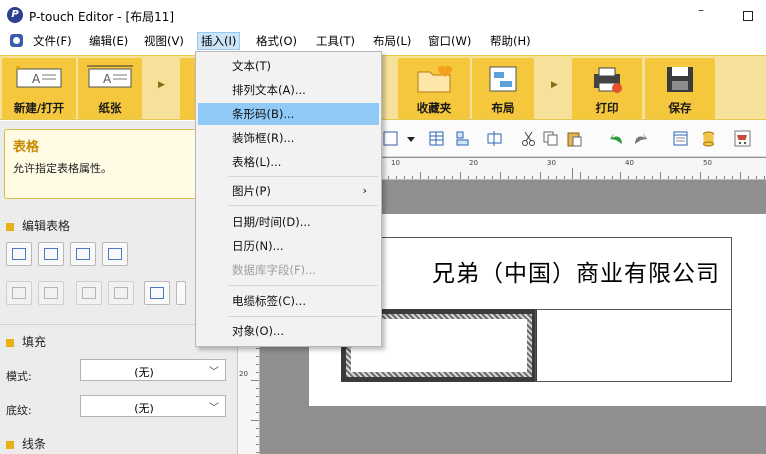 The image size is (766, 454). I want to click on mode-select-value: (无), so click(144, 372).